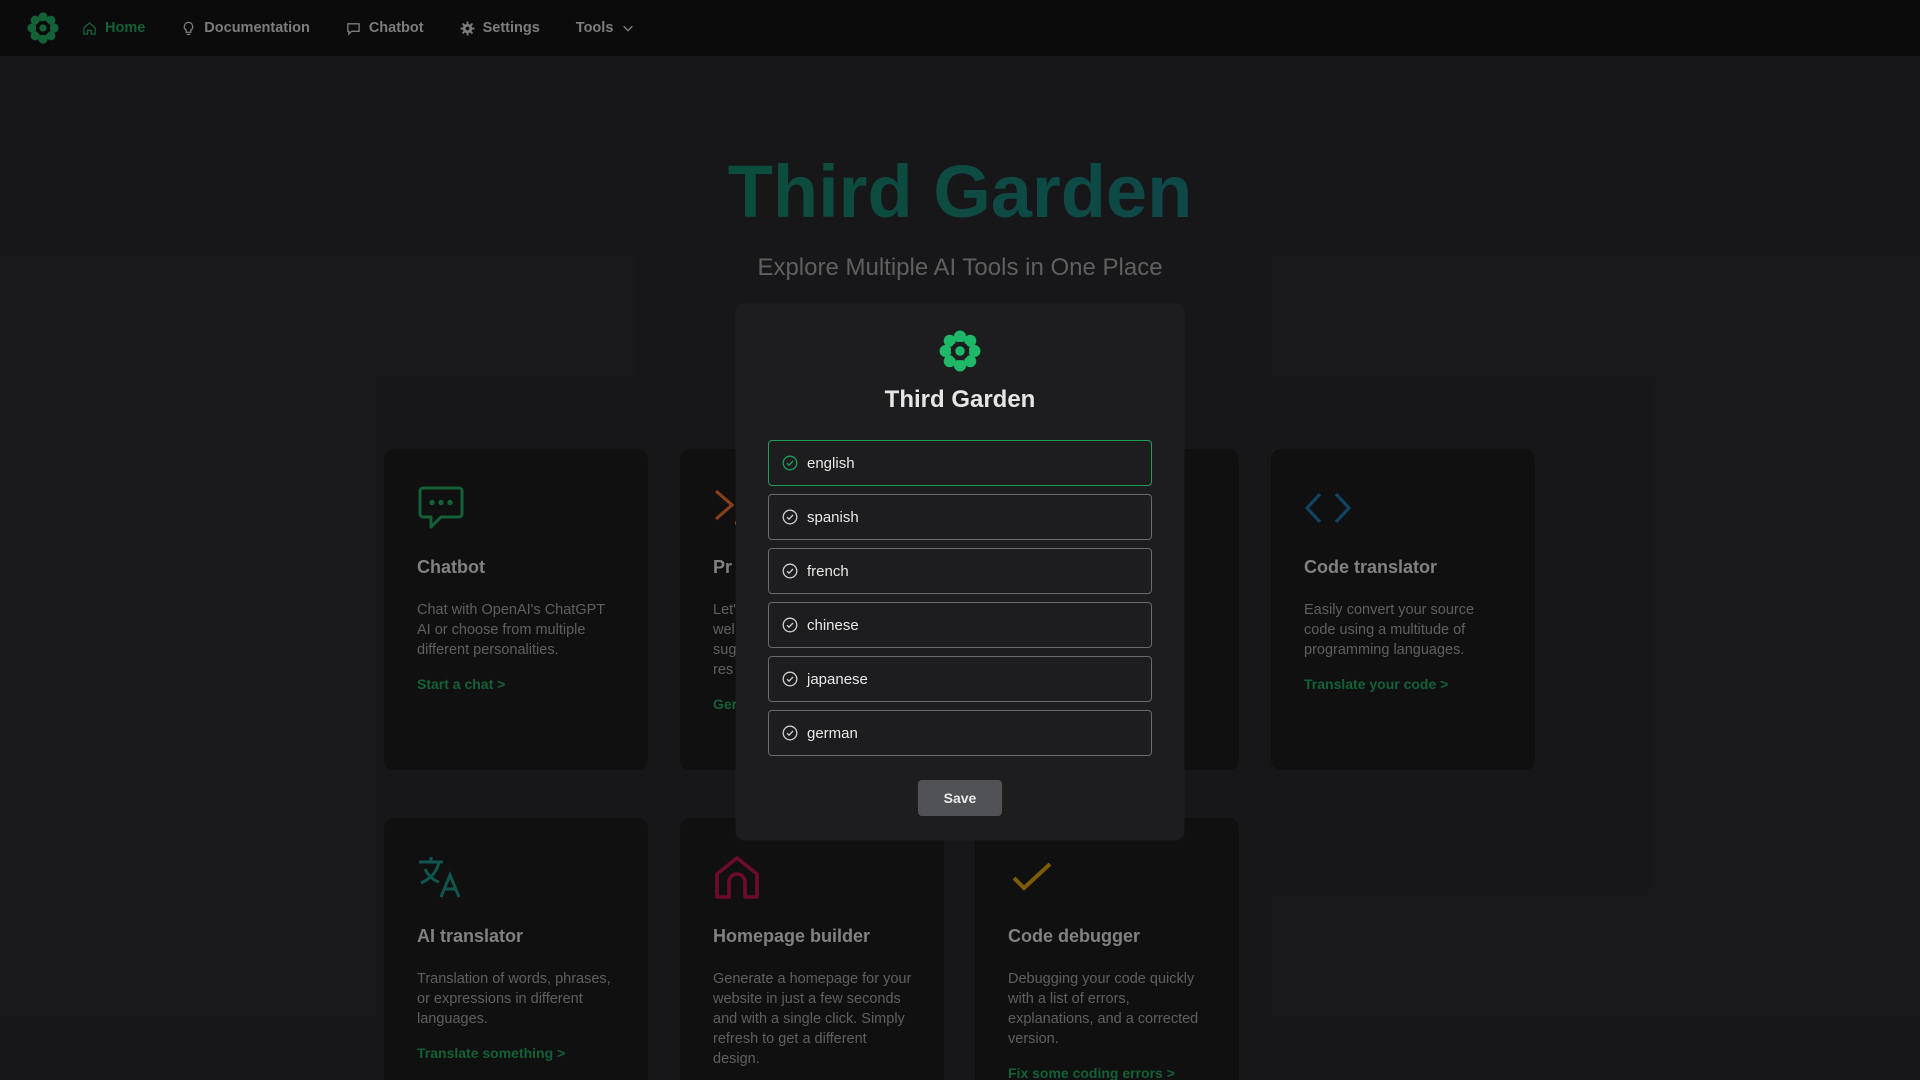 Image resolution: width=1920 pixels, height=1080 pixels. I want to click on language-option-english: english, so click(960, 463).